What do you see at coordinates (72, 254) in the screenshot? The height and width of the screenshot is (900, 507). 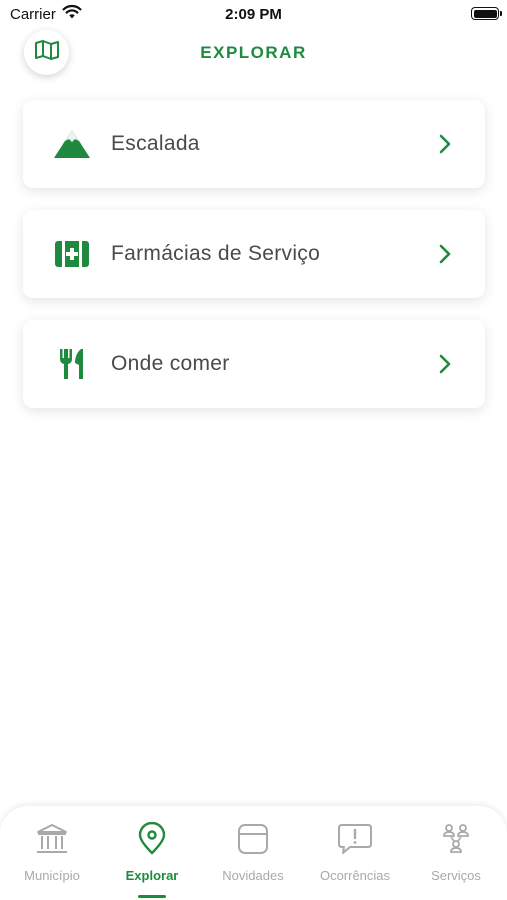 I see `first-aid-kit-icon` at bounding box center [72, 254].